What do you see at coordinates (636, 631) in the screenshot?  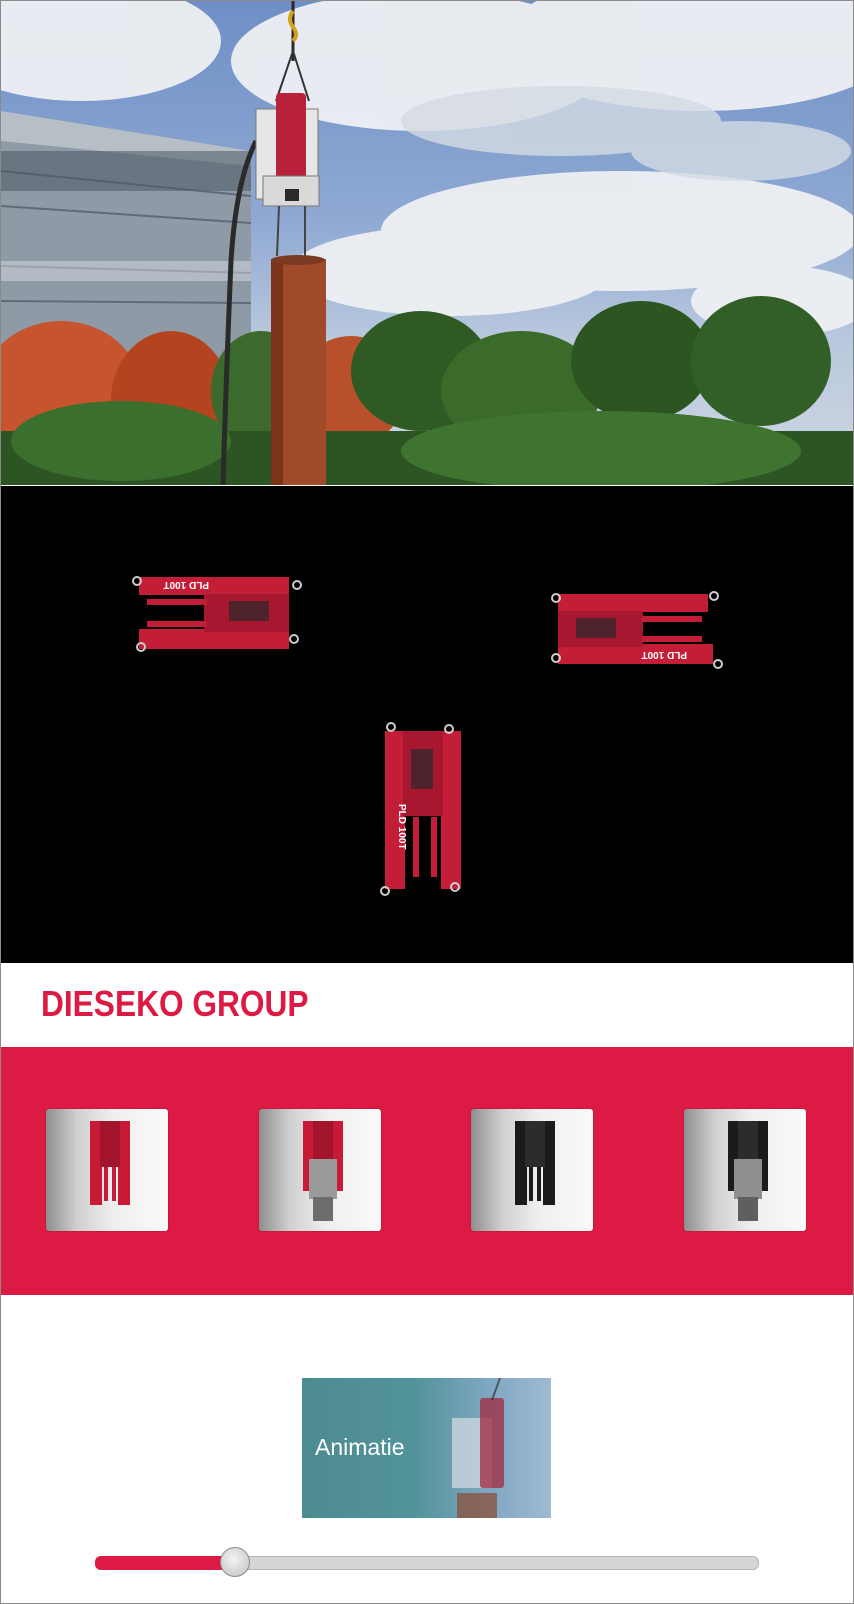 I see `hammer-view-right: PLD 100T` at bounding box center [636, 631].